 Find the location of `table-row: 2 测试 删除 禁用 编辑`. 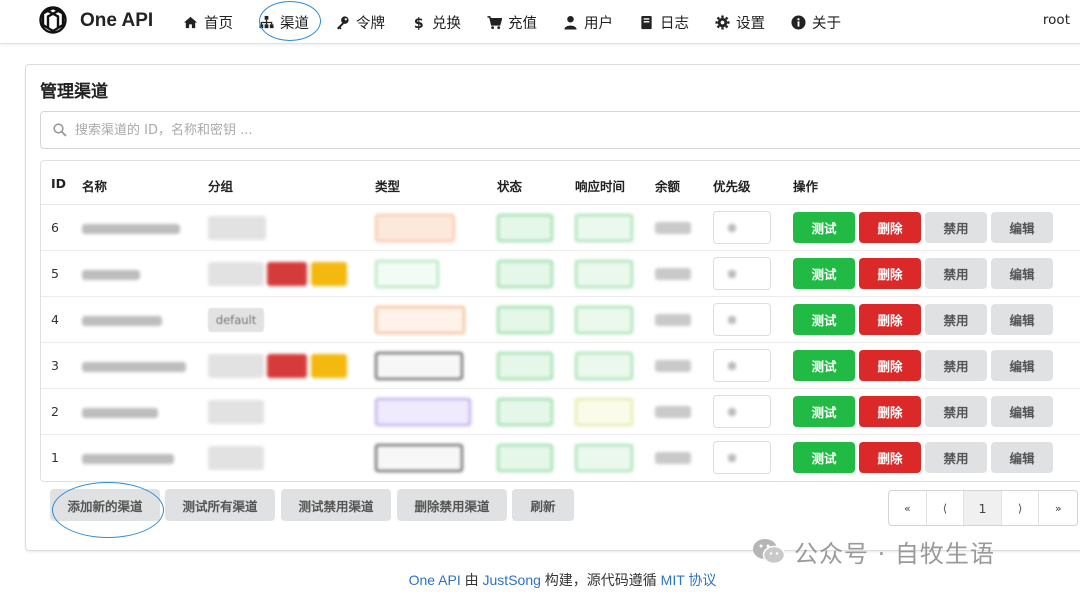

table-row: 2 测试 删除 禁用 编辑 is located at coordinates (560, 412).